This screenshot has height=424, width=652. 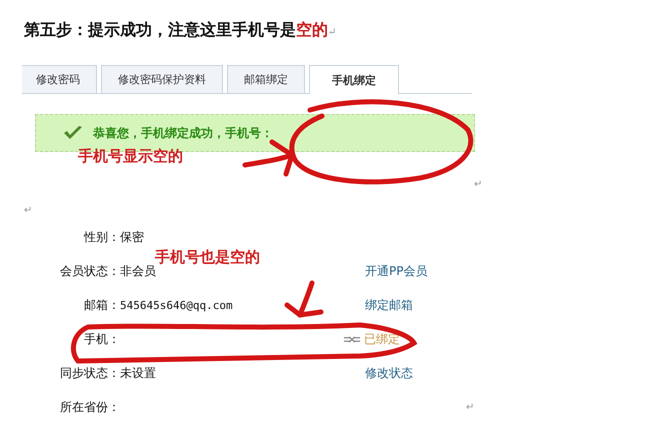 What do you see at coordinates (90, 373) in the screenshot?
I see `field-label: 同步状态：` at bounding box center [90, 373].